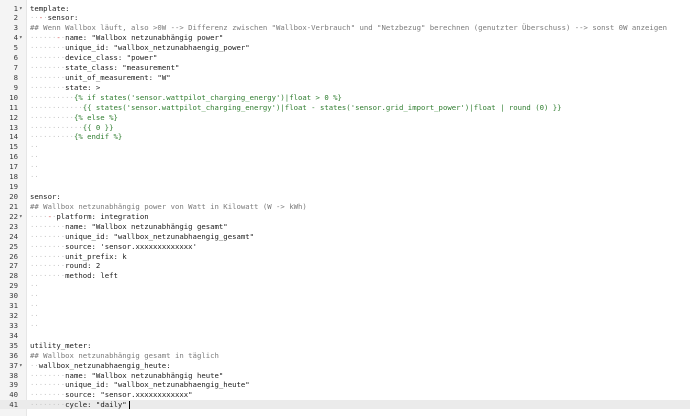  Describe the element at coordinates (345, 67) in the screenshot. I see `code-line: 7 ········state_class: "measurement"` at that location.